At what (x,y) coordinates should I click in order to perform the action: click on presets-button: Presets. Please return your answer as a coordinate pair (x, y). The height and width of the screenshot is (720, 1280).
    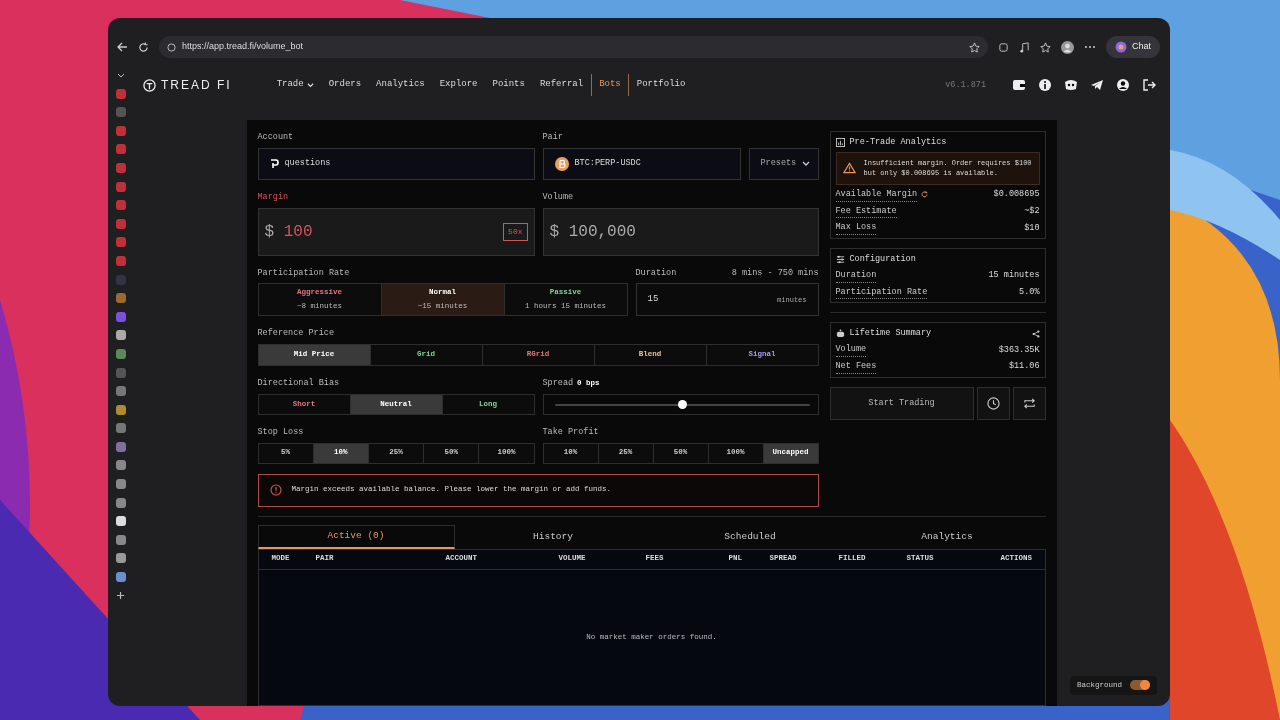
    Looking at the image, I should click on (783, 163).